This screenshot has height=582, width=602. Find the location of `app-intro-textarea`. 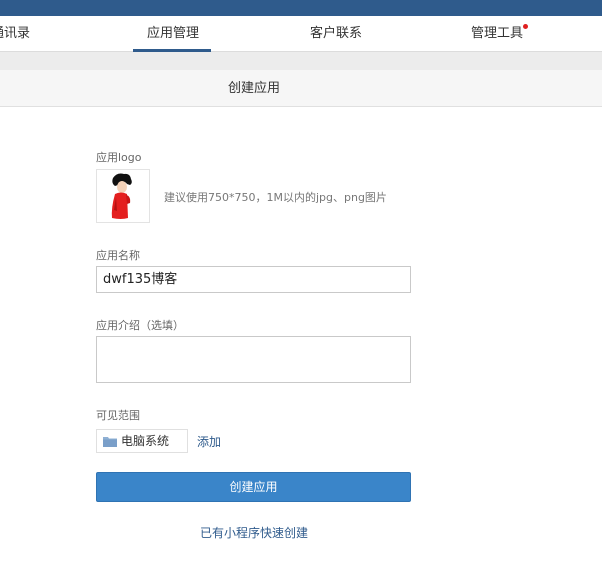

app-intro-textarea is located at coordinates (253, 359).